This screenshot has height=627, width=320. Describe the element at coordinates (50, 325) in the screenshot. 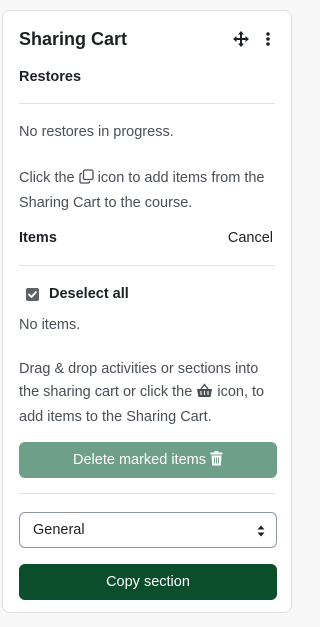

I see `items-empty-text: No items.` at that location.